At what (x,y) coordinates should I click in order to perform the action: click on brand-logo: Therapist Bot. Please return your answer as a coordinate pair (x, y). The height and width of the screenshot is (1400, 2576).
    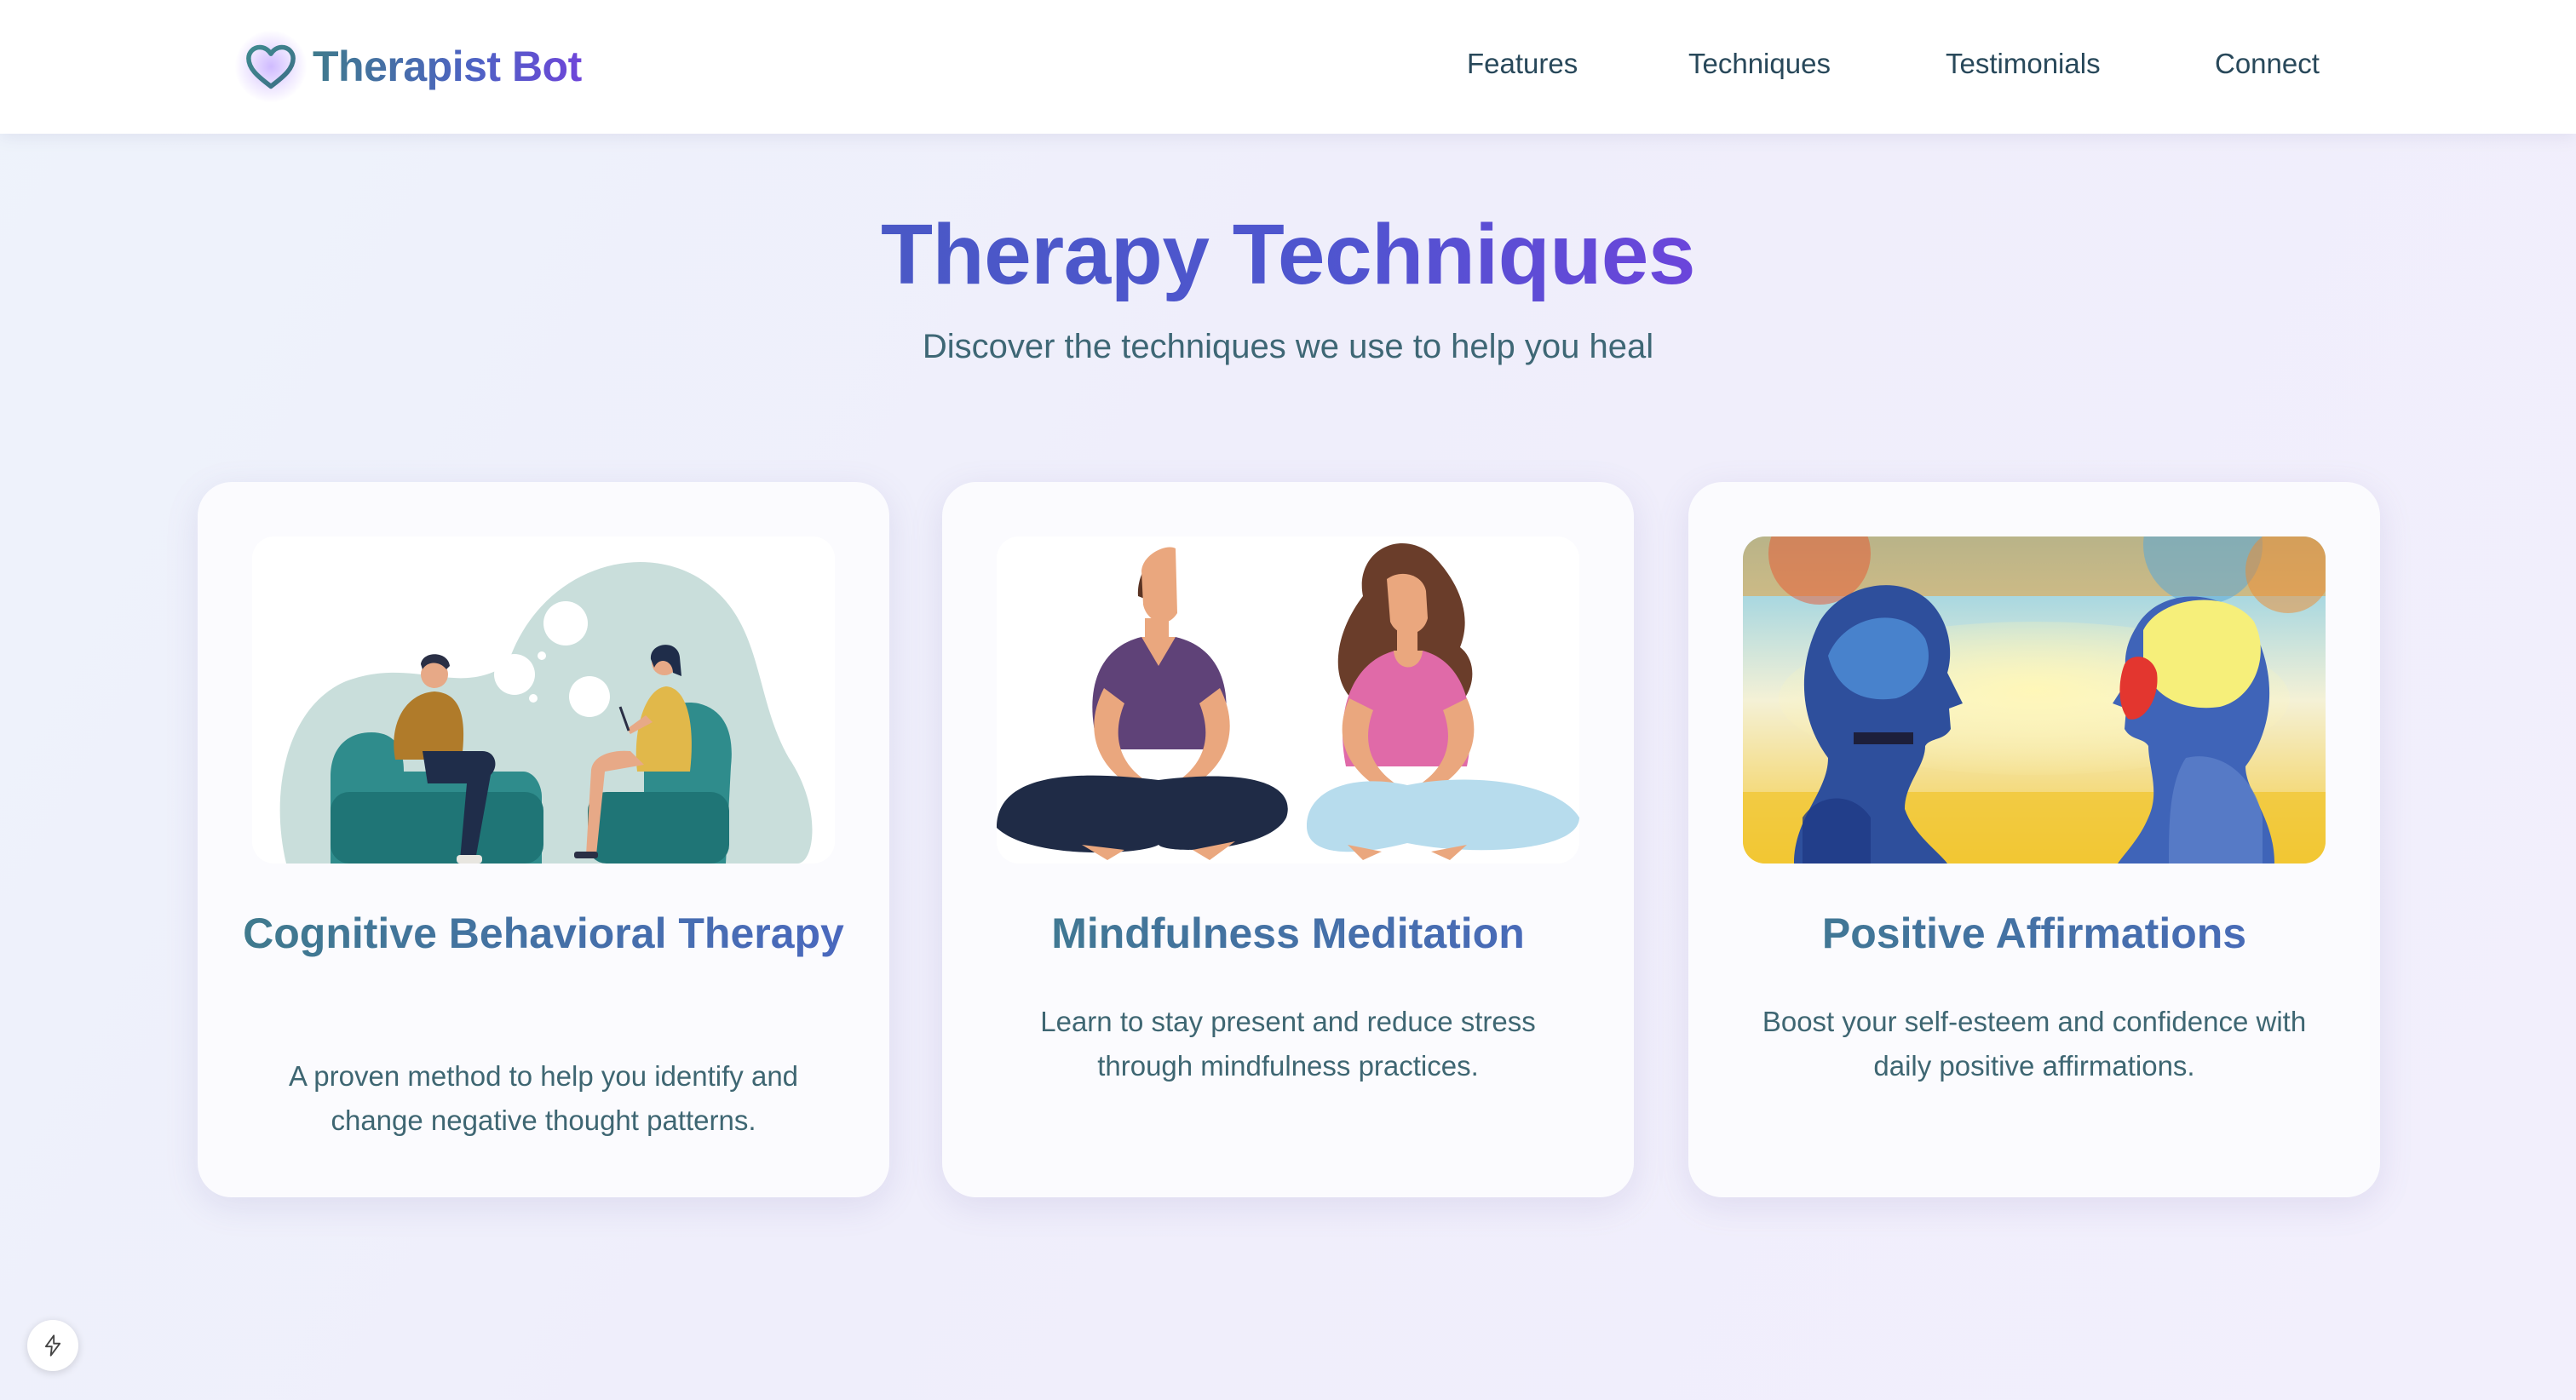
    Looking at the image, I should click on (409, 66).